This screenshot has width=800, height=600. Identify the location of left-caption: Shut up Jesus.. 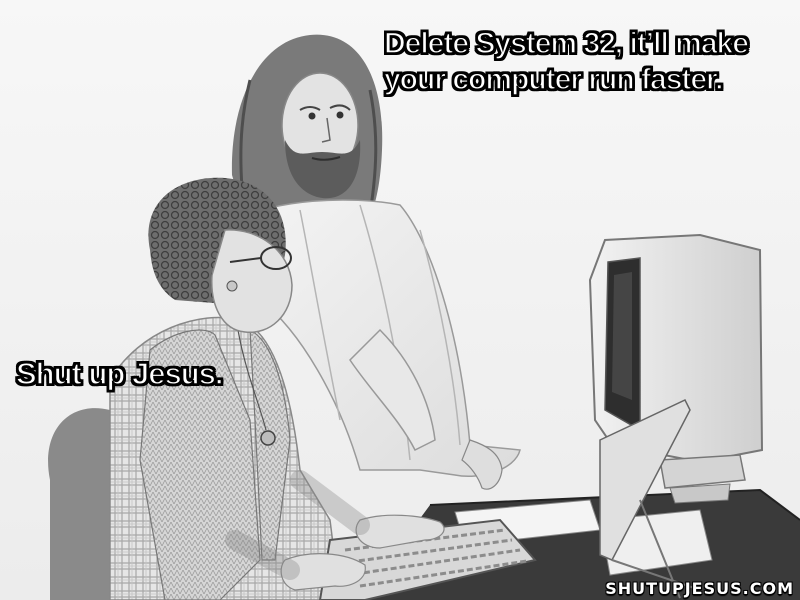
(119, 373).